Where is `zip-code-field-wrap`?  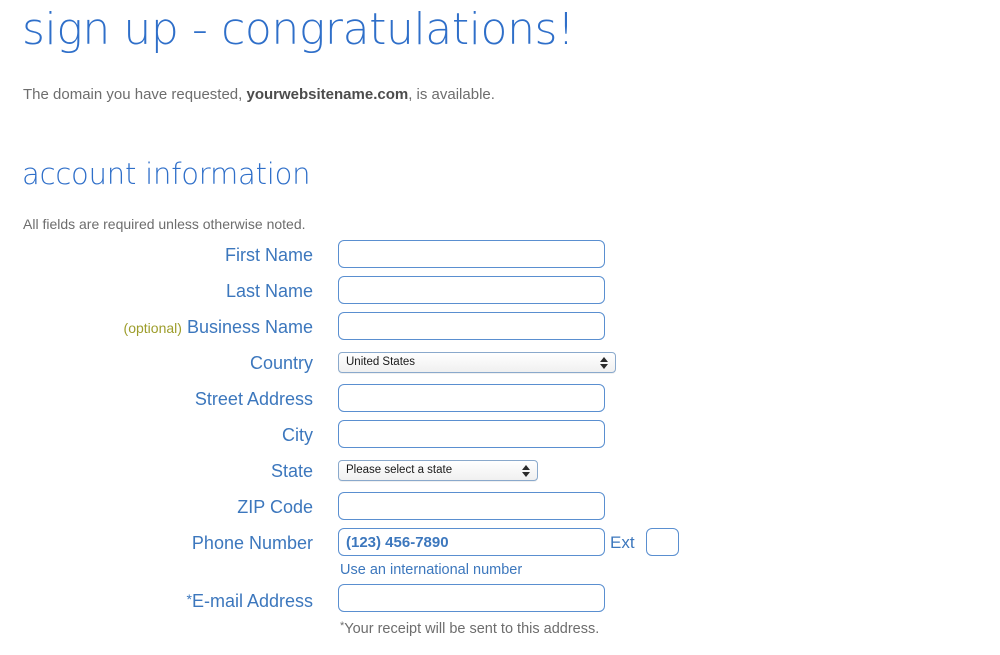 zip-code-field-wrap is located at coordinates (471, 506).